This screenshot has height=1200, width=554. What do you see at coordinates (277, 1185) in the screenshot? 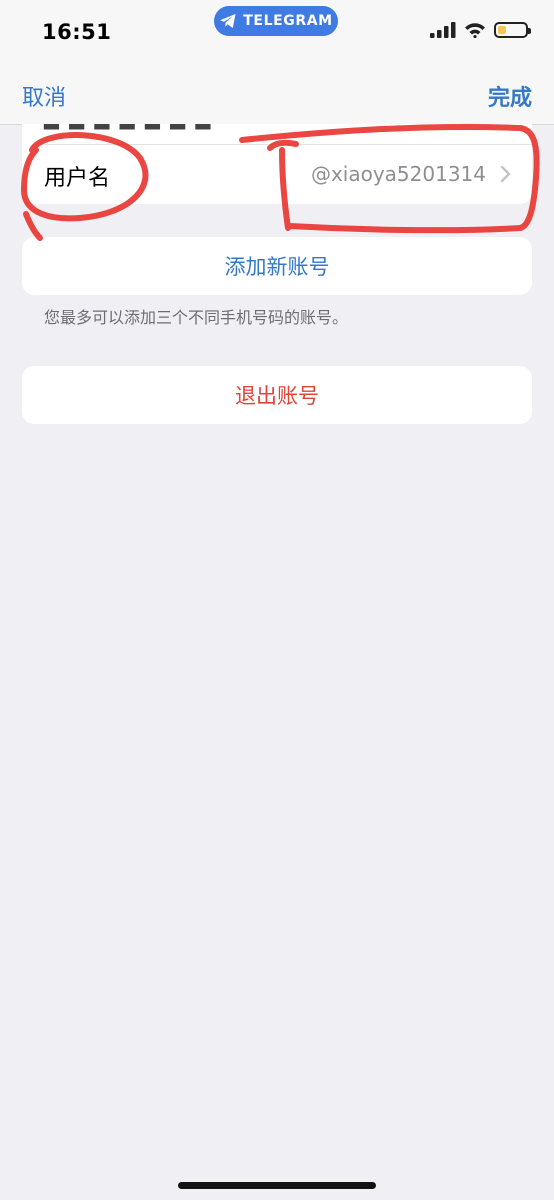
I see `home-indicator` at bounding box center [277, 1185].